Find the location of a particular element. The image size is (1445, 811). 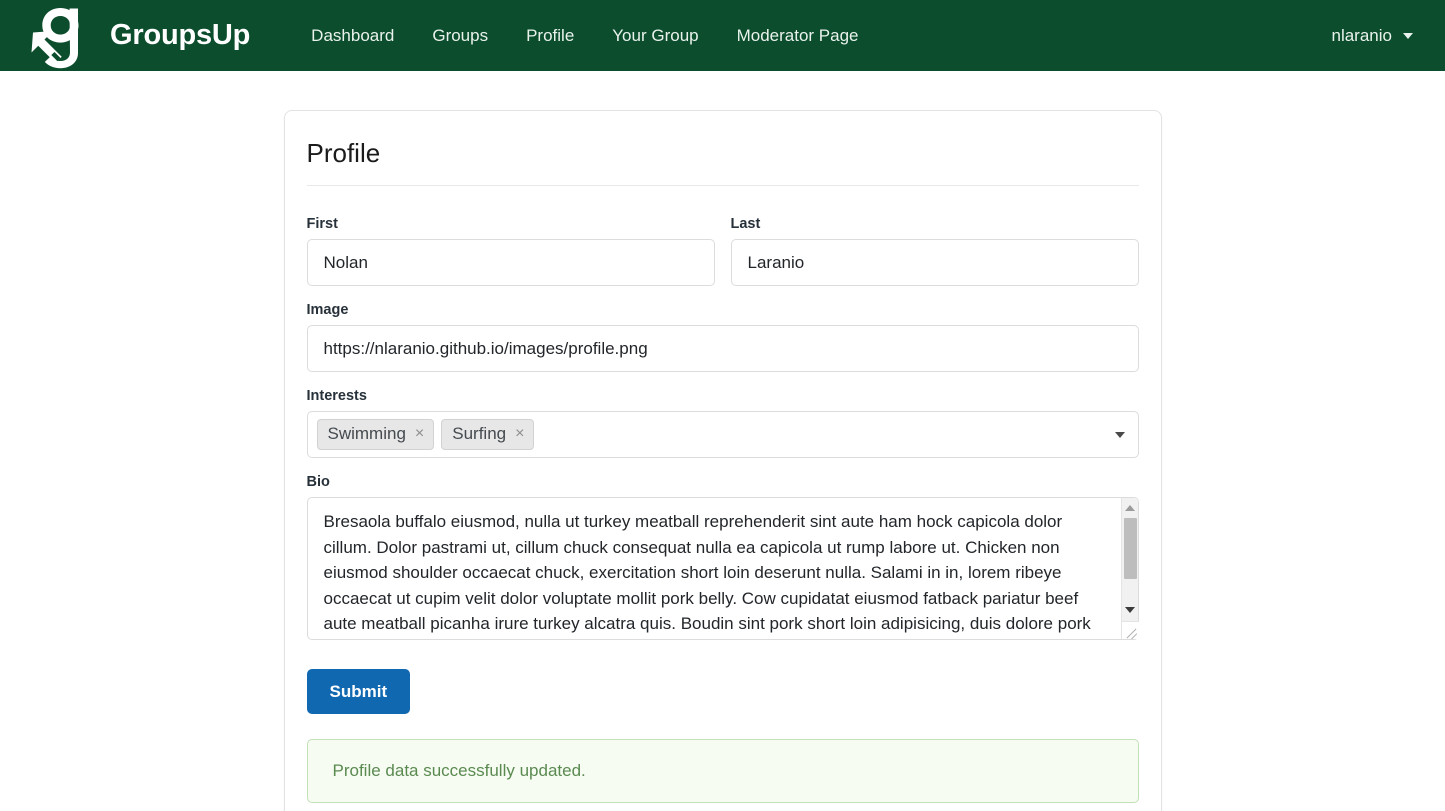

interest-tag-label: Surfing is located at coordinates (479, 433).